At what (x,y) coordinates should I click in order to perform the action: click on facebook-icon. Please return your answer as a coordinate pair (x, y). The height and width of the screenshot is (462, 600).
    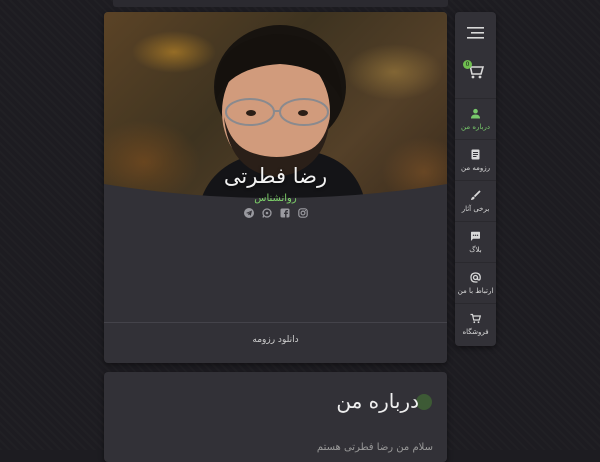
    Looking at the image, I should click on (285, 213).